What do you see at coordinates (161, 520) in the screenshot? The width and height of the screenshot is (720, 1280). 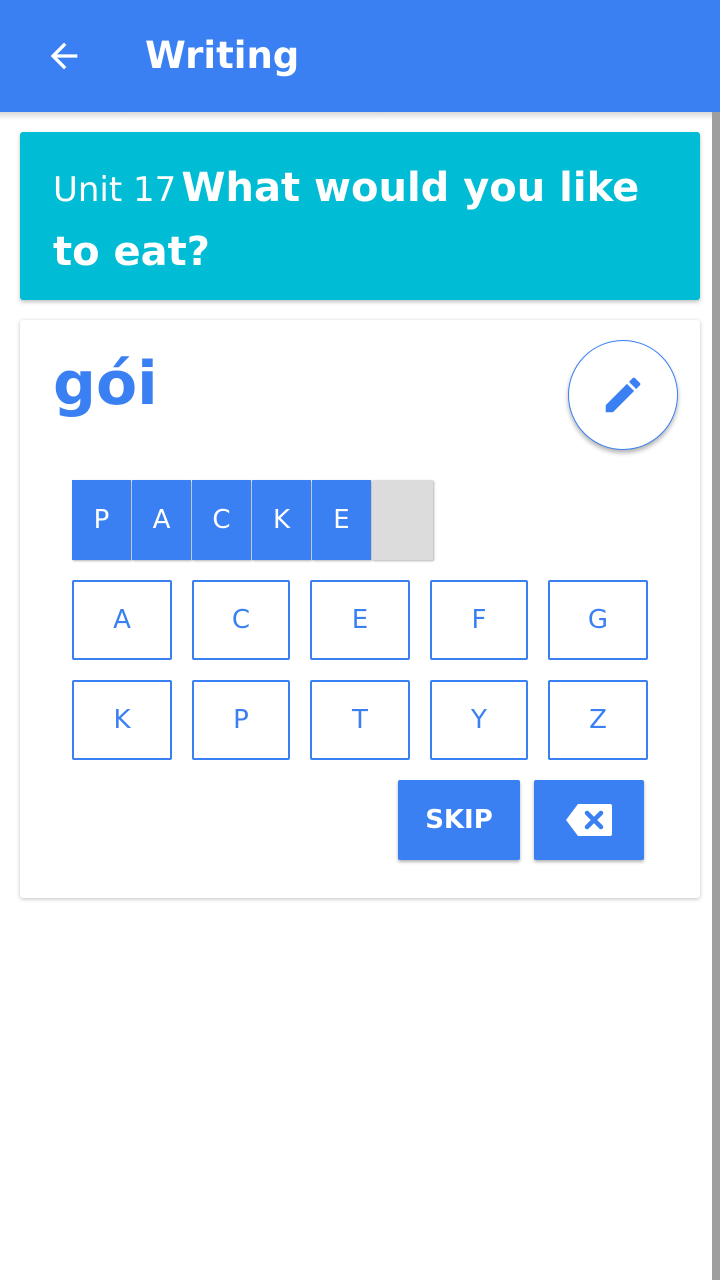 I see `answer-tile: A` at bounding box center [161, 520].